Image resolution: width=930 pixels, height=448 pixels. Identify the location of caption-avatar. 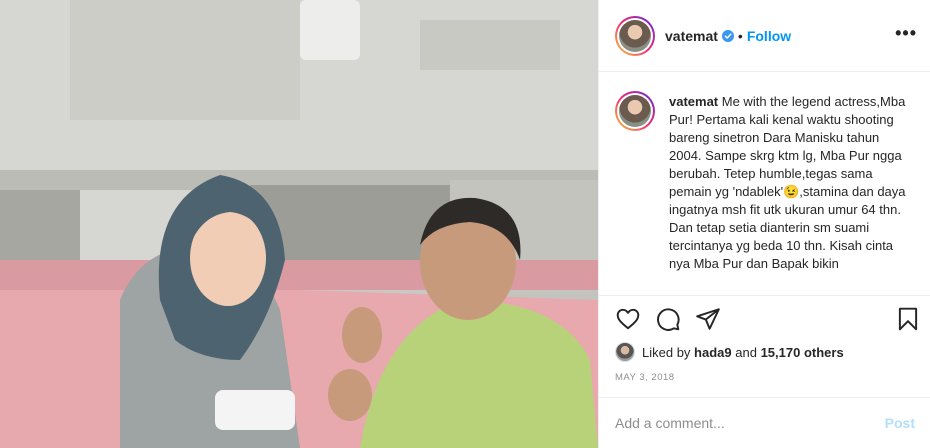
(635, 111).